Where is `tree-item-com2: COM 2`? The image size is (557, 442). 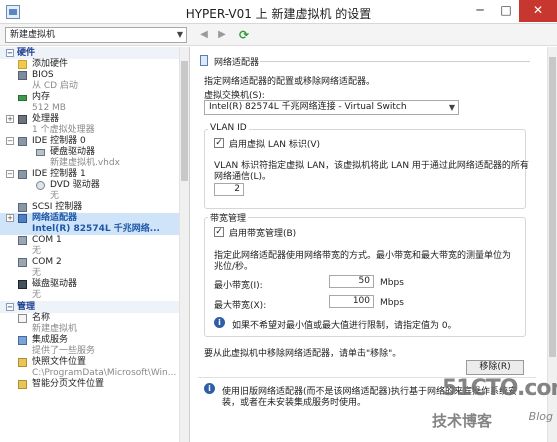
tree-item-com2: COM 2 is located at coordinates (94, 262).